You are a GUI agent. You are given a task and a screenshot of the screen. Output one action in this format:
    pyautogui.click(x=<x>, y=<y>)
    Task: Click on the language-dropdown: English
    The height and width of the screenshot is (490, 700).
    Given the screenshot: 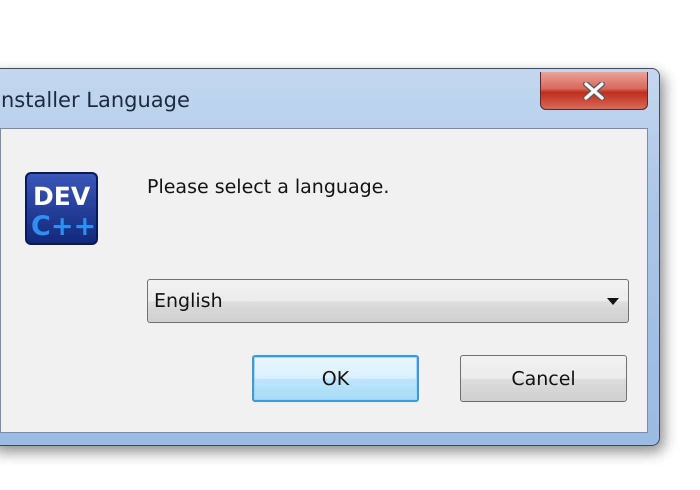 What is the action you would take?
    pyautogui.click(x=388, y=301)
    